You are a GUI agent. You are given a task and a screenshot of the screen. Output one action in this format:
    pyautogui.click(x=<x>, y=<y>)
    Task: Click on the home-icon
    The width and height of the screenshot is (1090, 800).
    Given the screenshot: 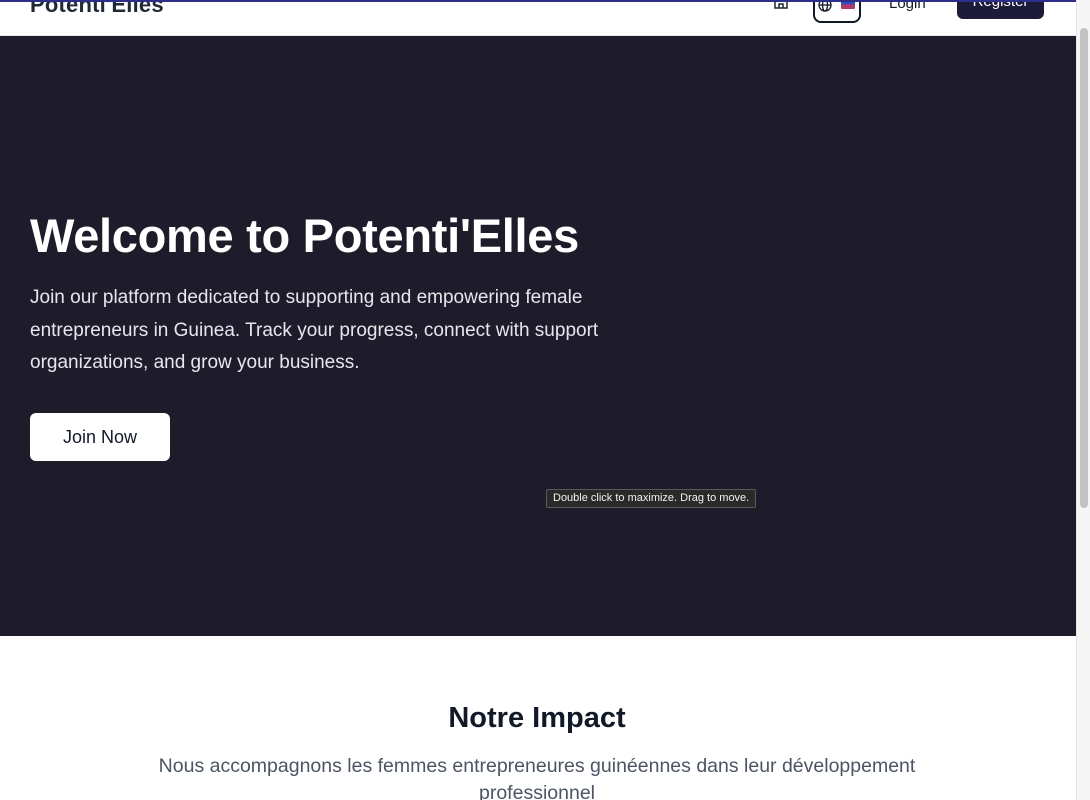 What is the action you would take?
    pyautogui.click(x=781, y=7)
    